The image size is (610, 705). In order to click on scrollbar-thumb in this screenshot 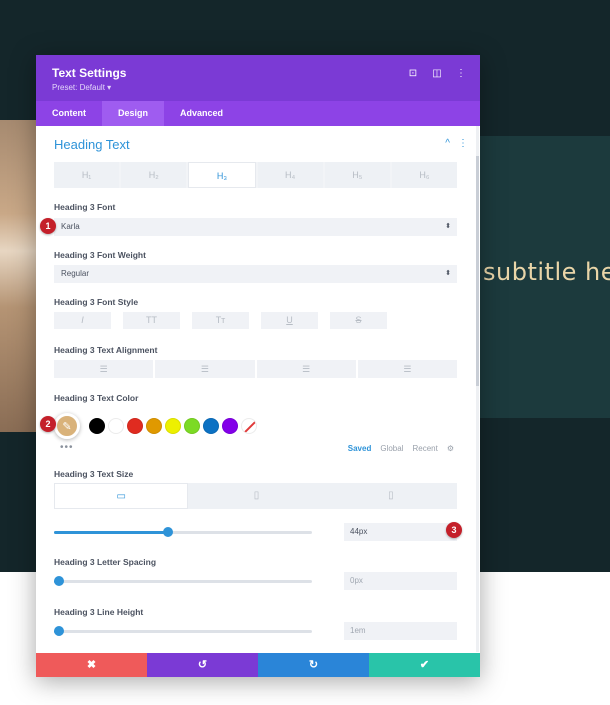, I will do `click(477, 271)`.